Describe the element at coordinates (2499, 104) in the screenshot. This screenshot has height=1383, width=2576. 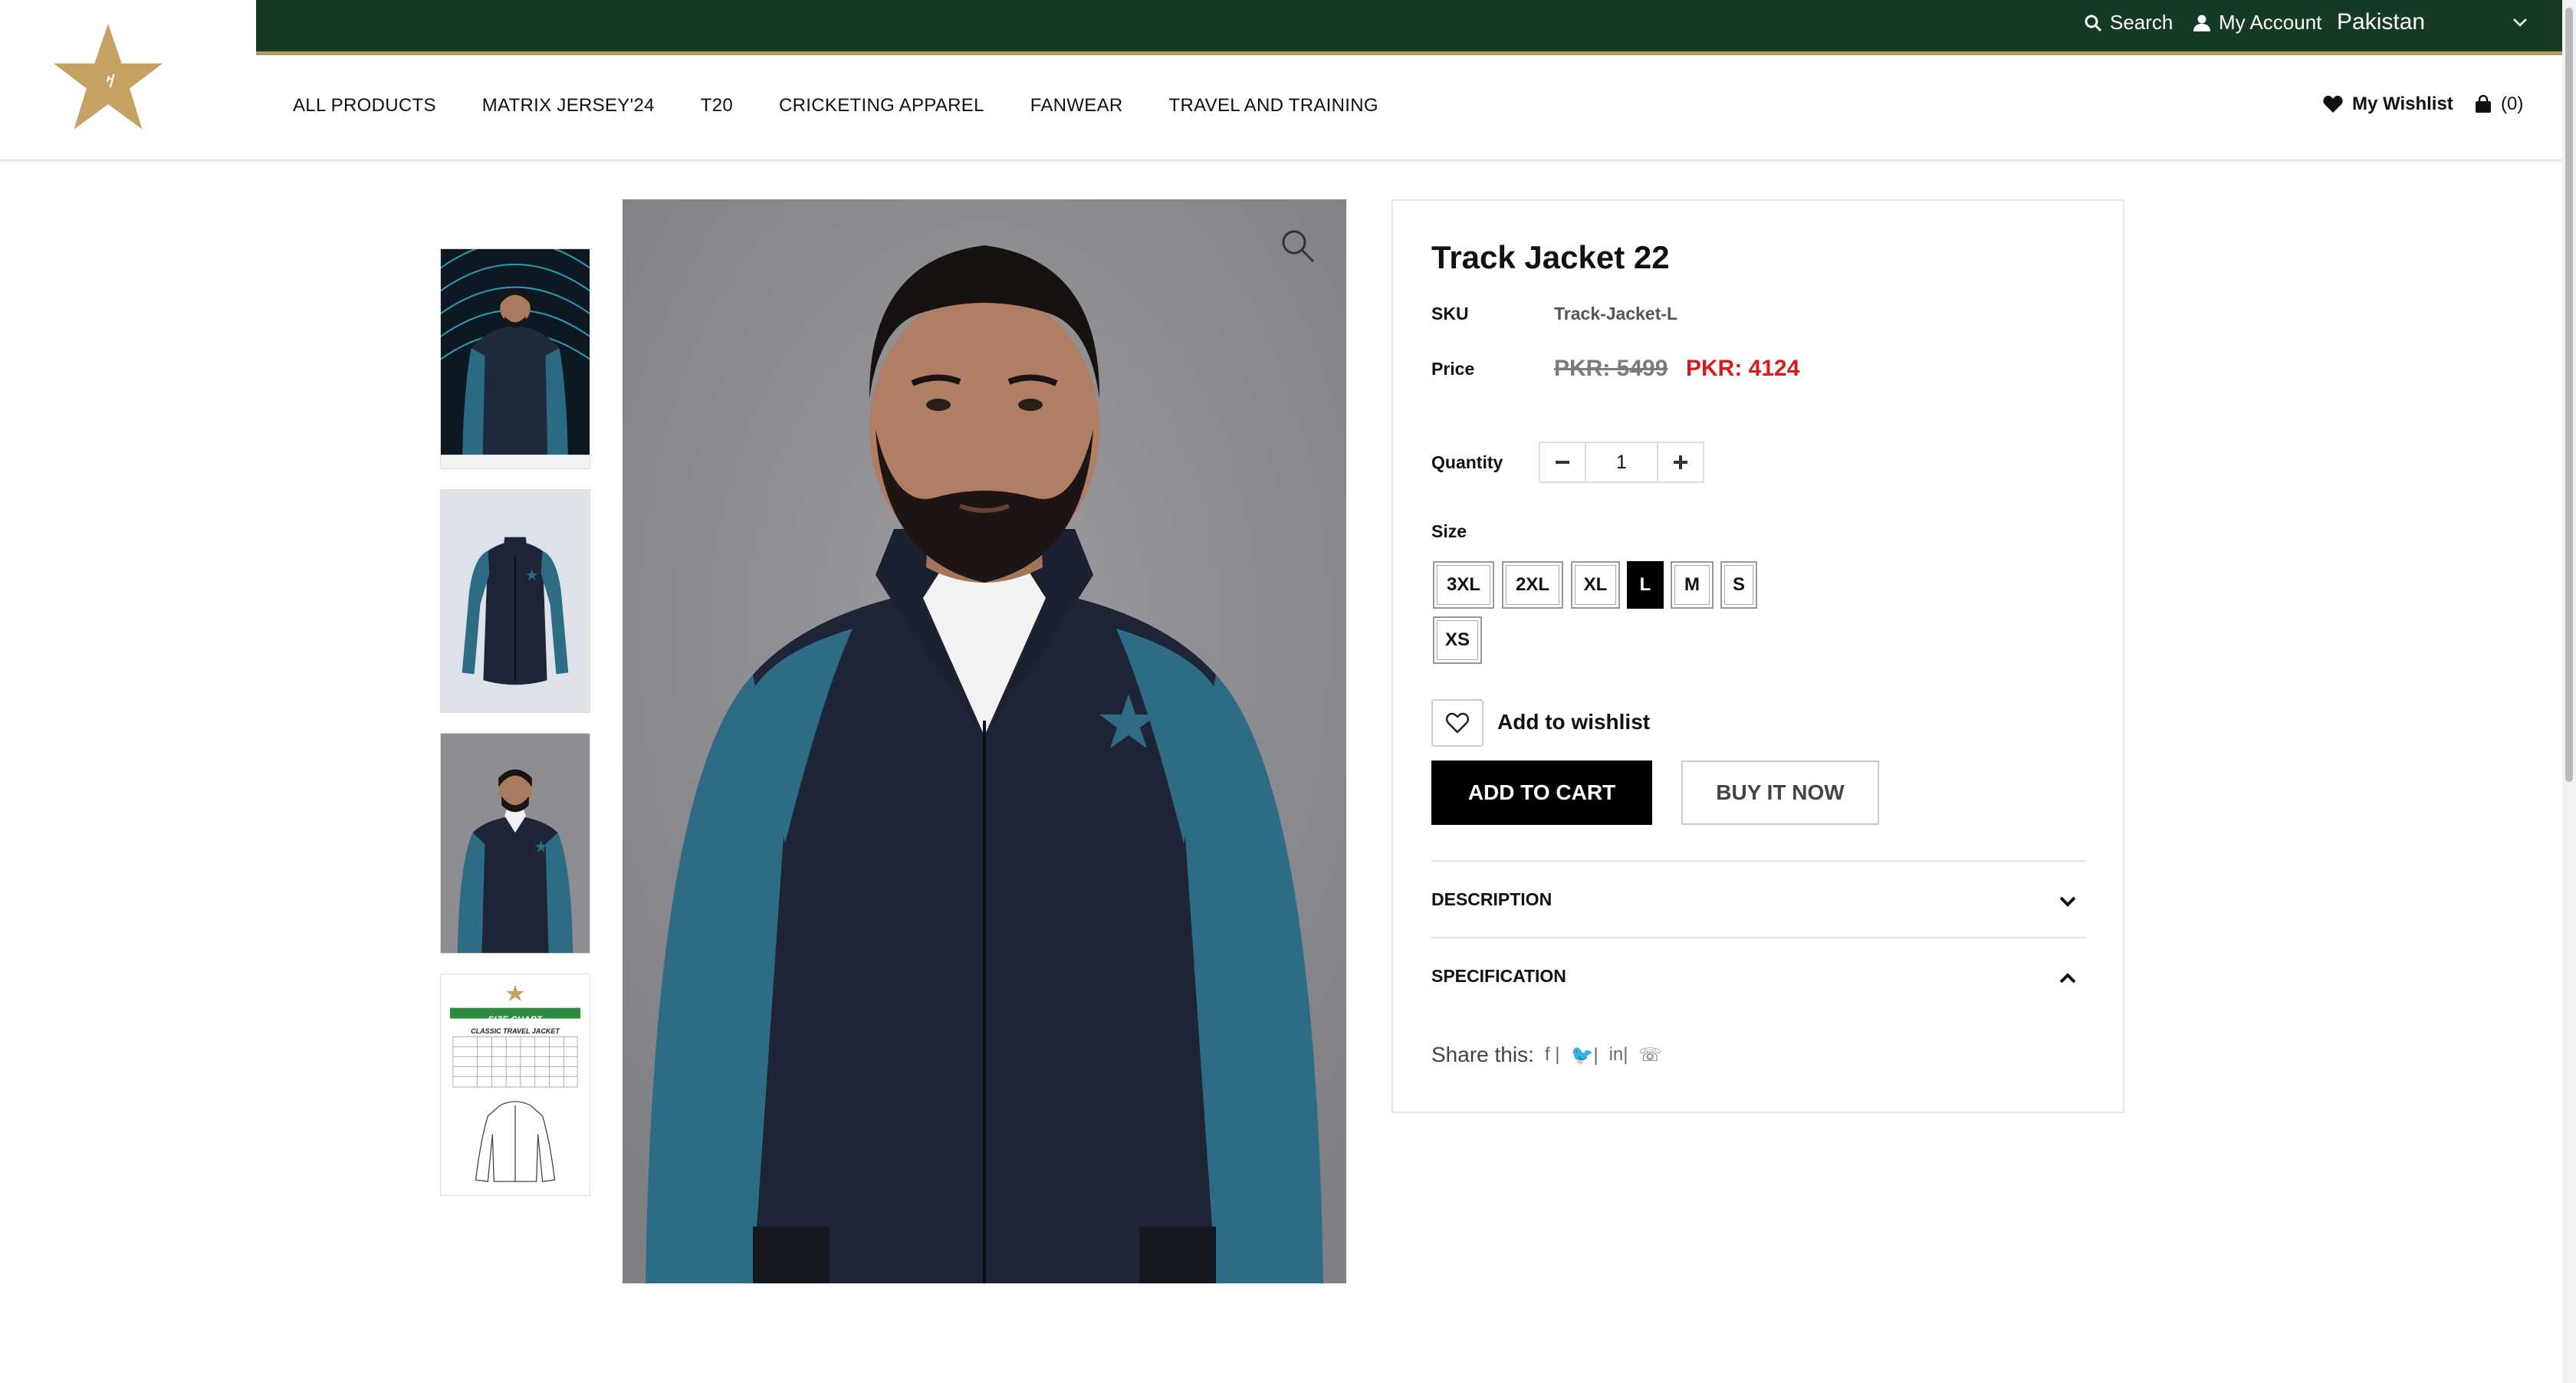
I see `cart-link: (0)` at that location.